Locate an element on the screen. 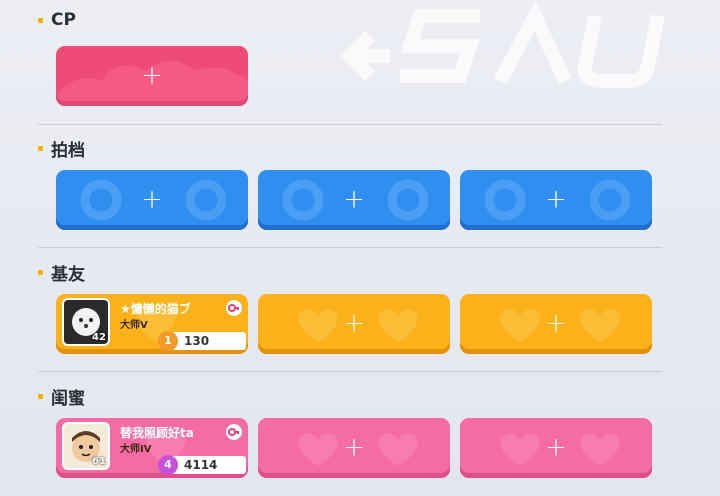  avatar: 61 is located at coordinates (86, 446).